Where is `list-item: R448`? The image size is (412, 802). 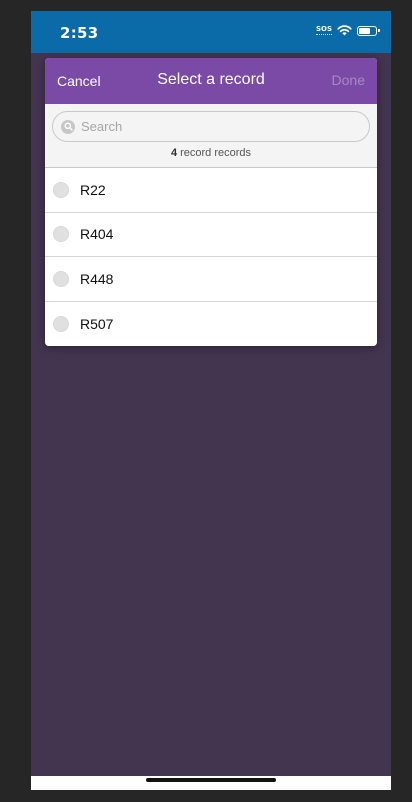
list-item: R448 is located at coordinates (211, 279).